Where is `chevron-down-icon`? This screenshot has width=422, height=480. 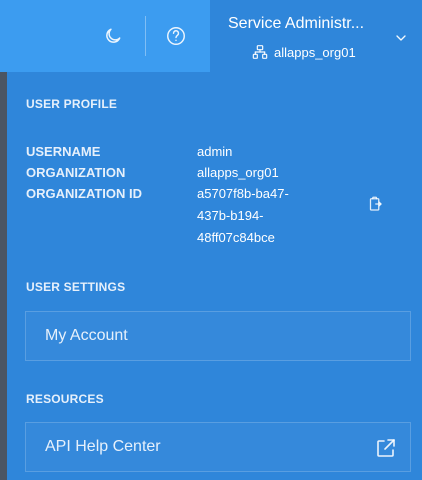
chevron-down-icon is located at coordinates (401, 38).